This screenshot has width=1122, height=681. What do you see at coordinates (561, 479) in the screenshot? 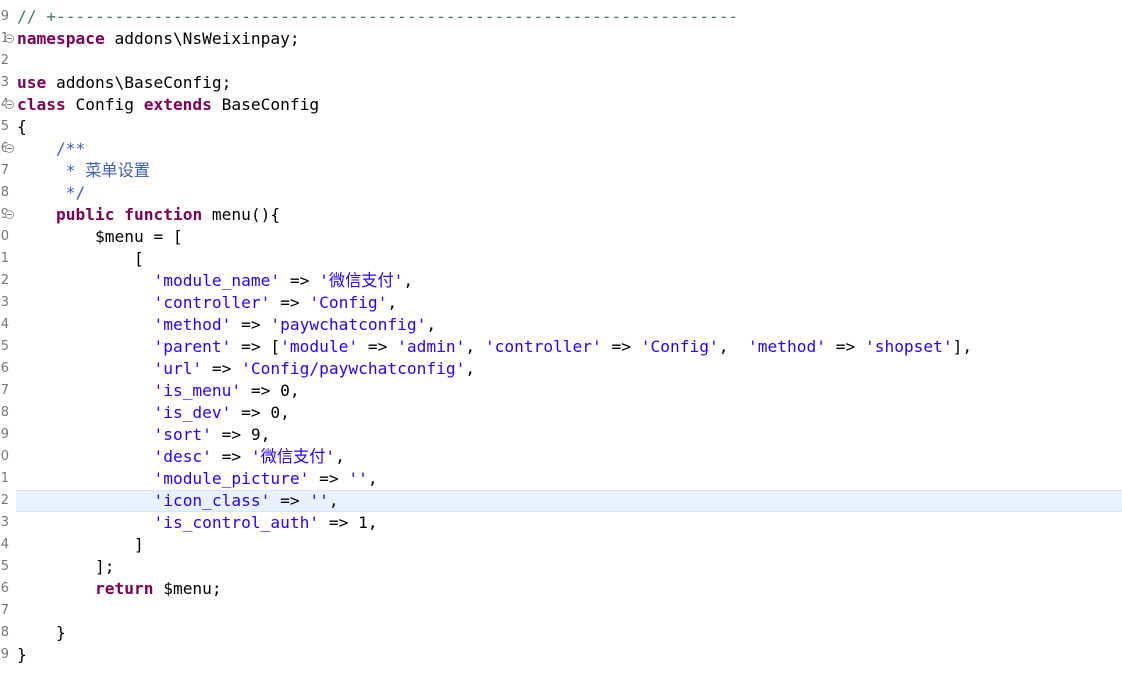
I see `code-line: 1 'module_picture' => '',` at bounding box center [561, 479].